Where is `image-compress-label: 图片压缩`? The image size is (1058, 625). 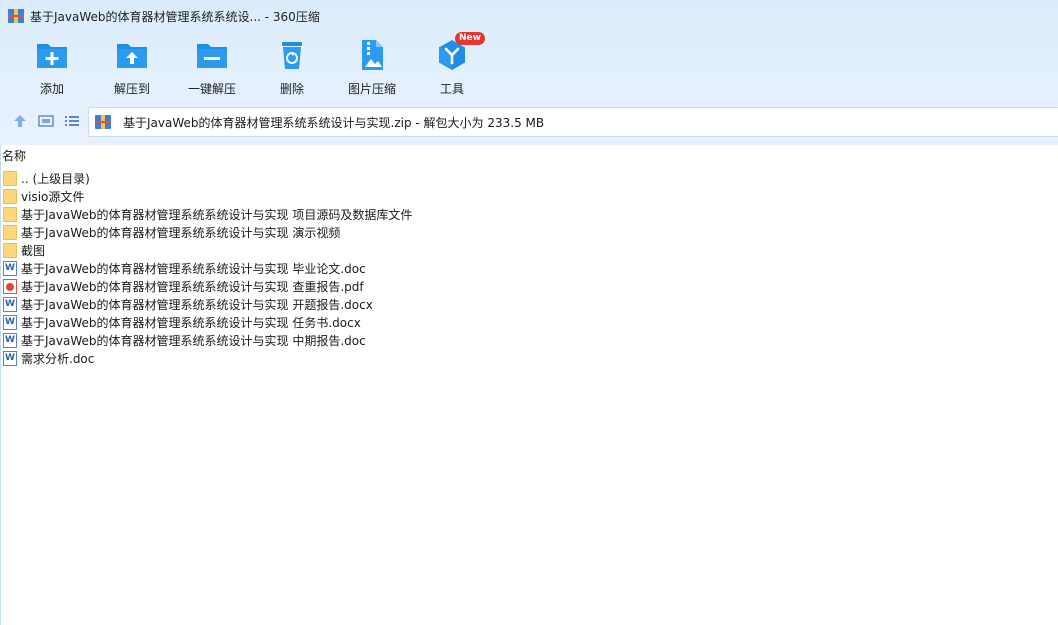 image-compress-label: 图片压缩 is located at coordinates (371, 89).